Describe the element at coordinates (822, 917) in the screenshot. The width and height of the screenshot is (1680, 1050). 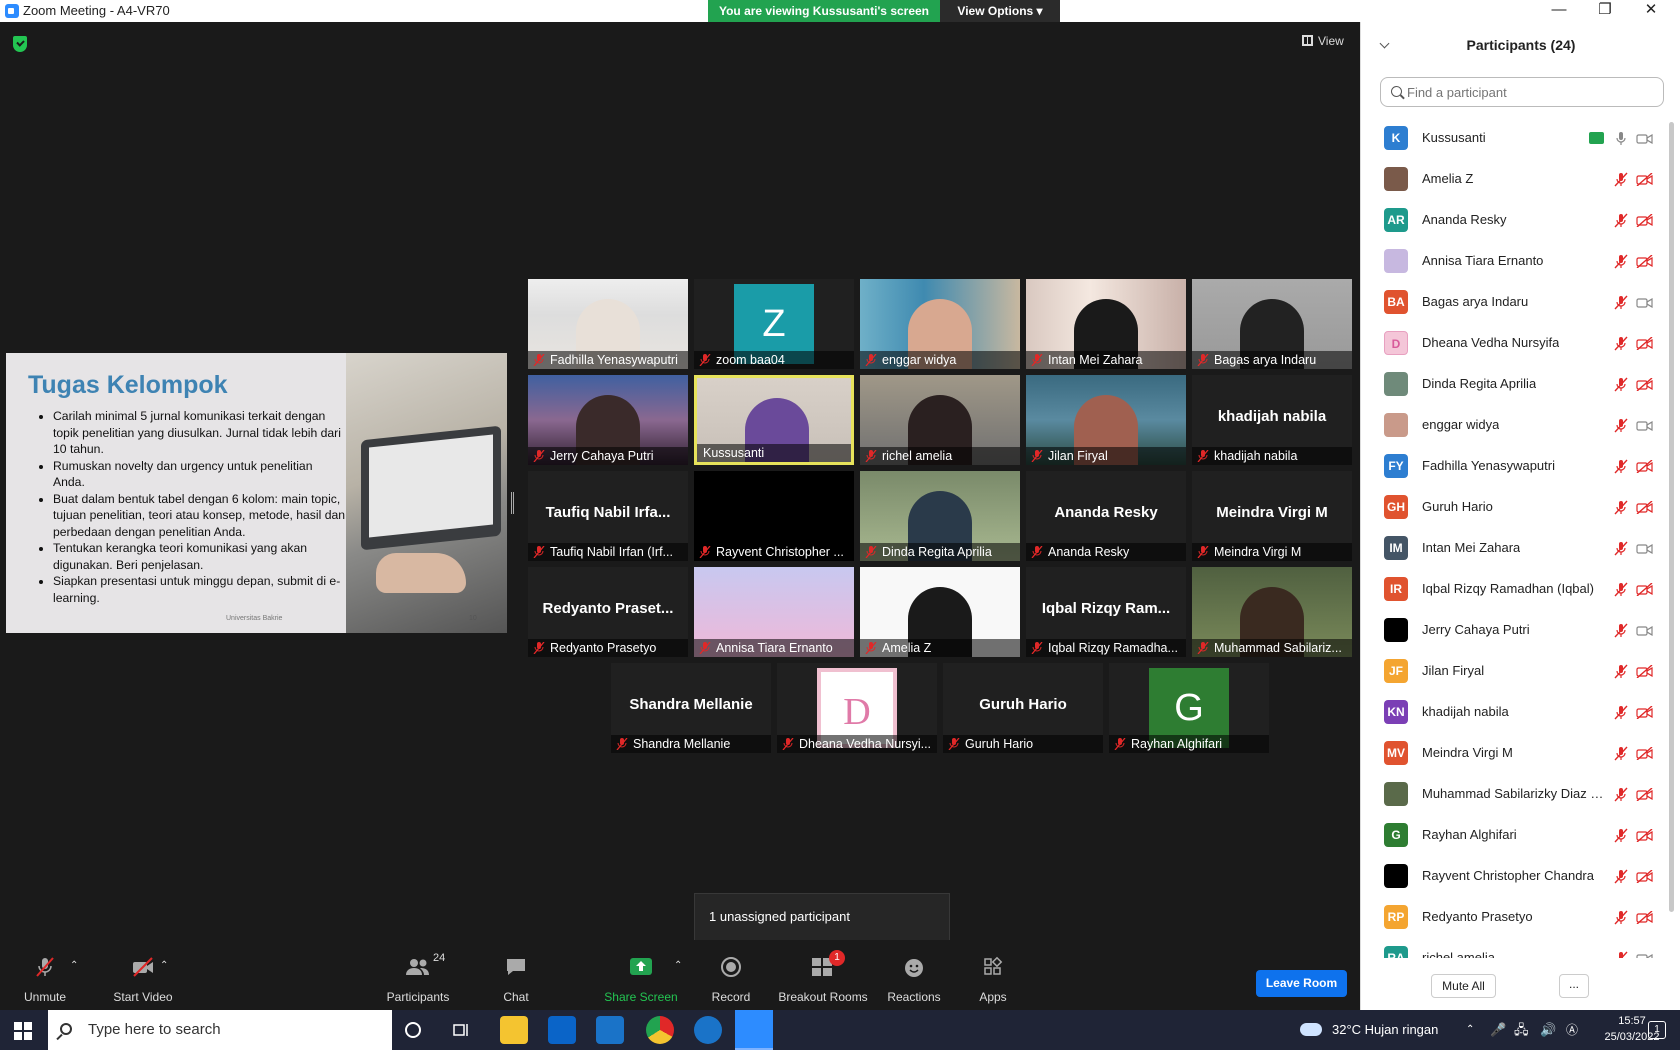
I see `unassigned-participant-tooltip: 1 unassigned participant` at that location.